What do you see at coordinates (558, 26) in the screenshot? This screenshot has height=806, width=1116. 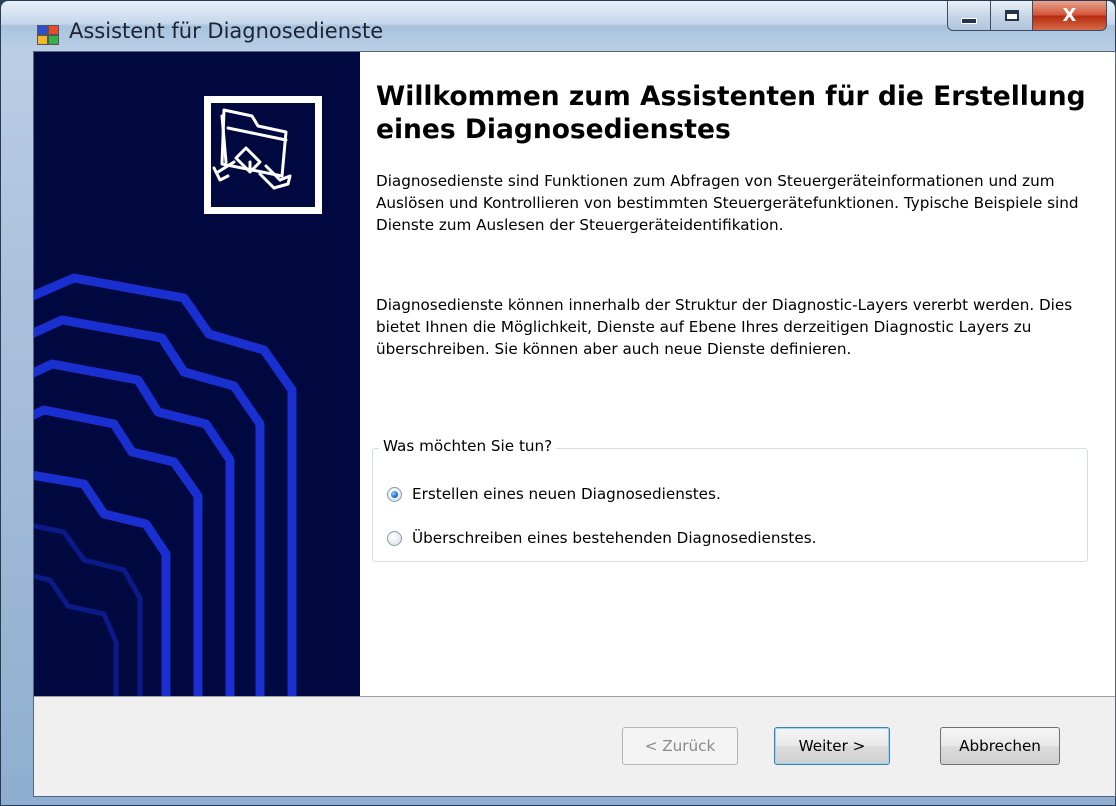 I see `title-bar: Assistent für Diagnosedienste X` at bounding box center [558, 26].